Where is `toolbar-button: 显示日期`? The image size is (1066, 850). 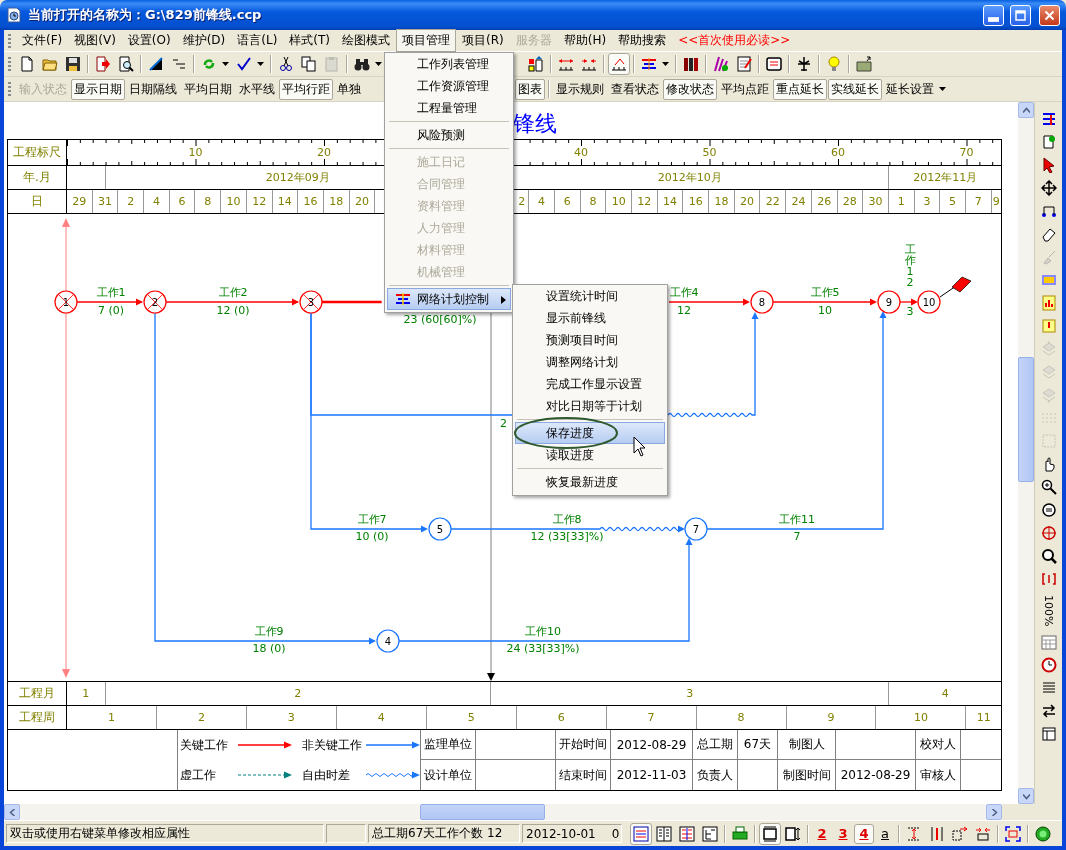
toolbar-button: 显示日期 is located at coordinates (98, 89).